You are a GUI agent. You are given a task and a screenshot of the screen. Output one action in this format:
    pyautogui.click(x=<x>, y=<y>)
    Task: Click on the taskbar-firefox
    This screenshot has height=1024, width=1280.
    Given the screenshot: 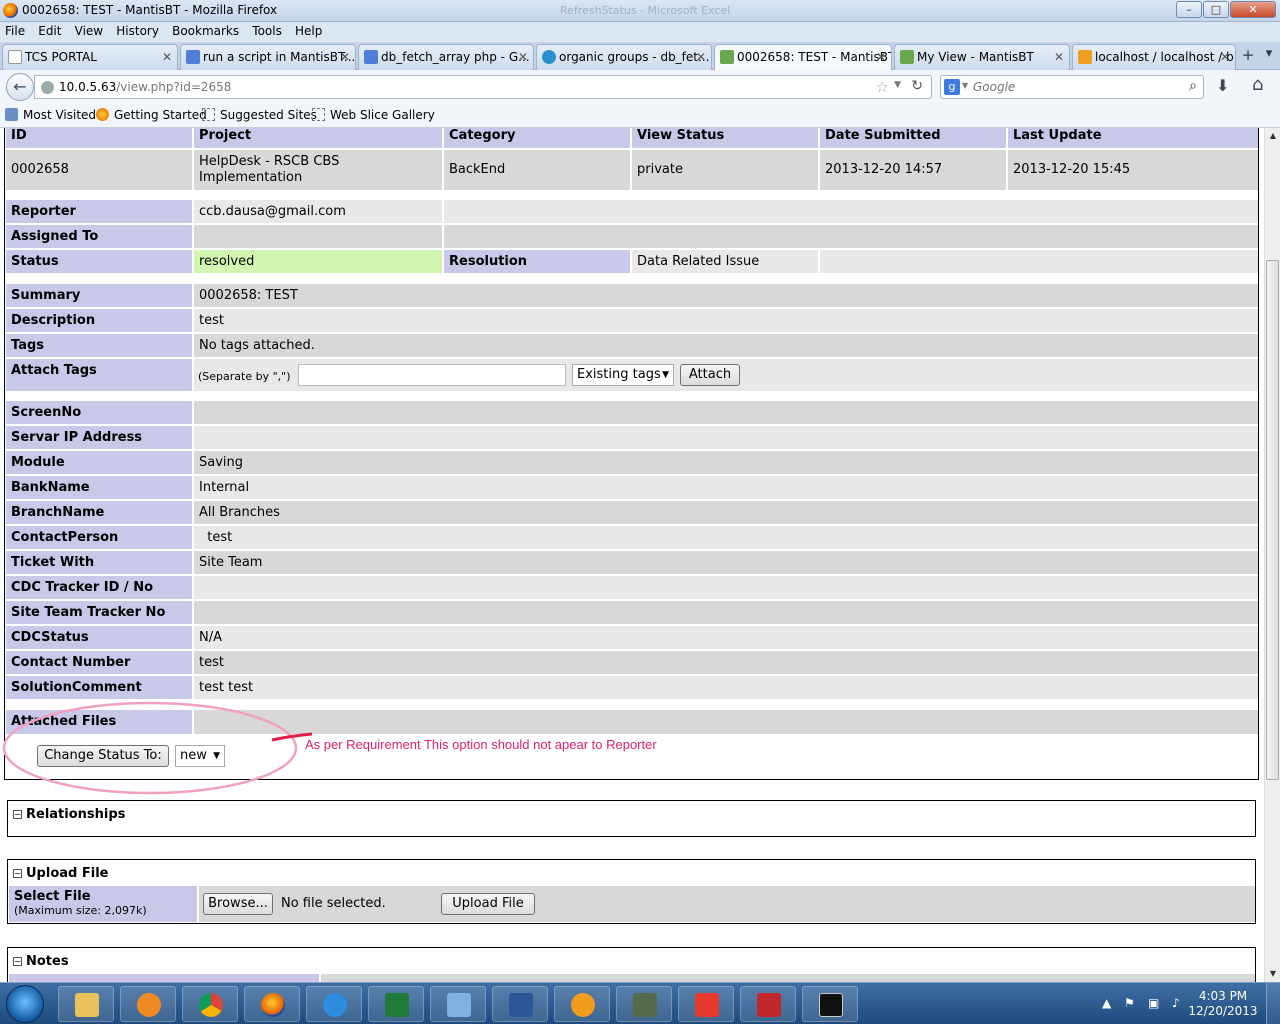 What is the action you would take?
    pyautogui.click(x=272, y=1004)
    